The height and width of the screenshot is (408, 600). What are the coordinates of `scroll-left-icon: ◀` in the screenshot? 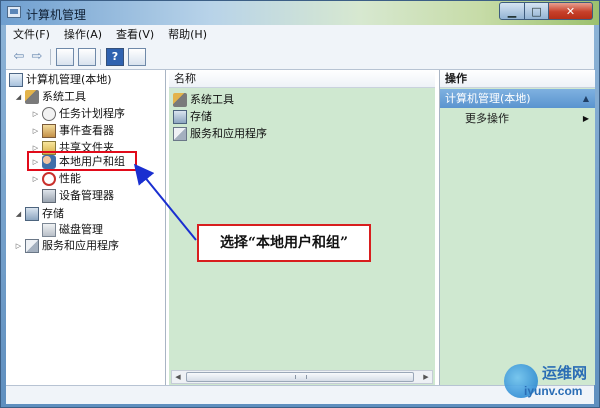 It's located at (178, 377).